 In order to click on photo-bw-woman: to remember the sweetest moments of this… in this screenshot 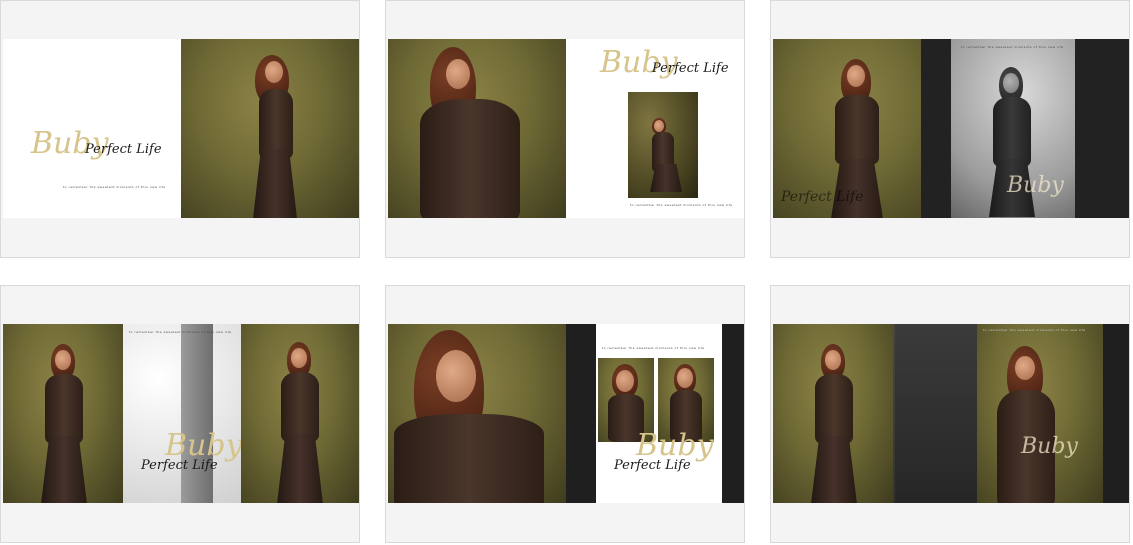, I will do `click(1040, 128)`.